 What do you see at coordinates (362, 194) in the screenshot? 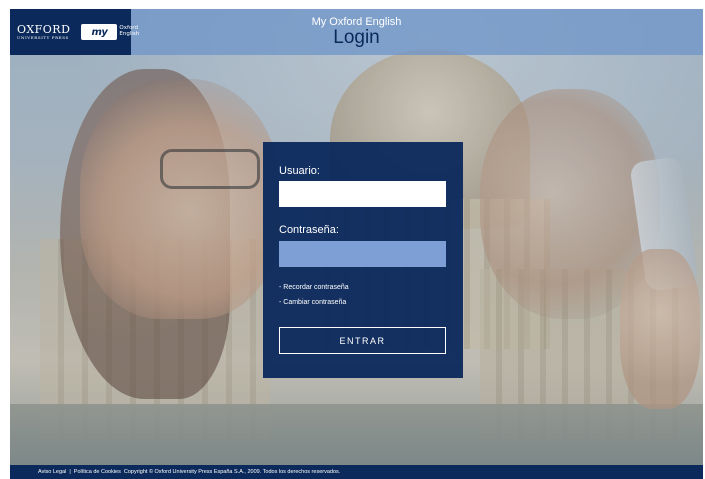
I see `username-input` at bounding box center [362, 194].